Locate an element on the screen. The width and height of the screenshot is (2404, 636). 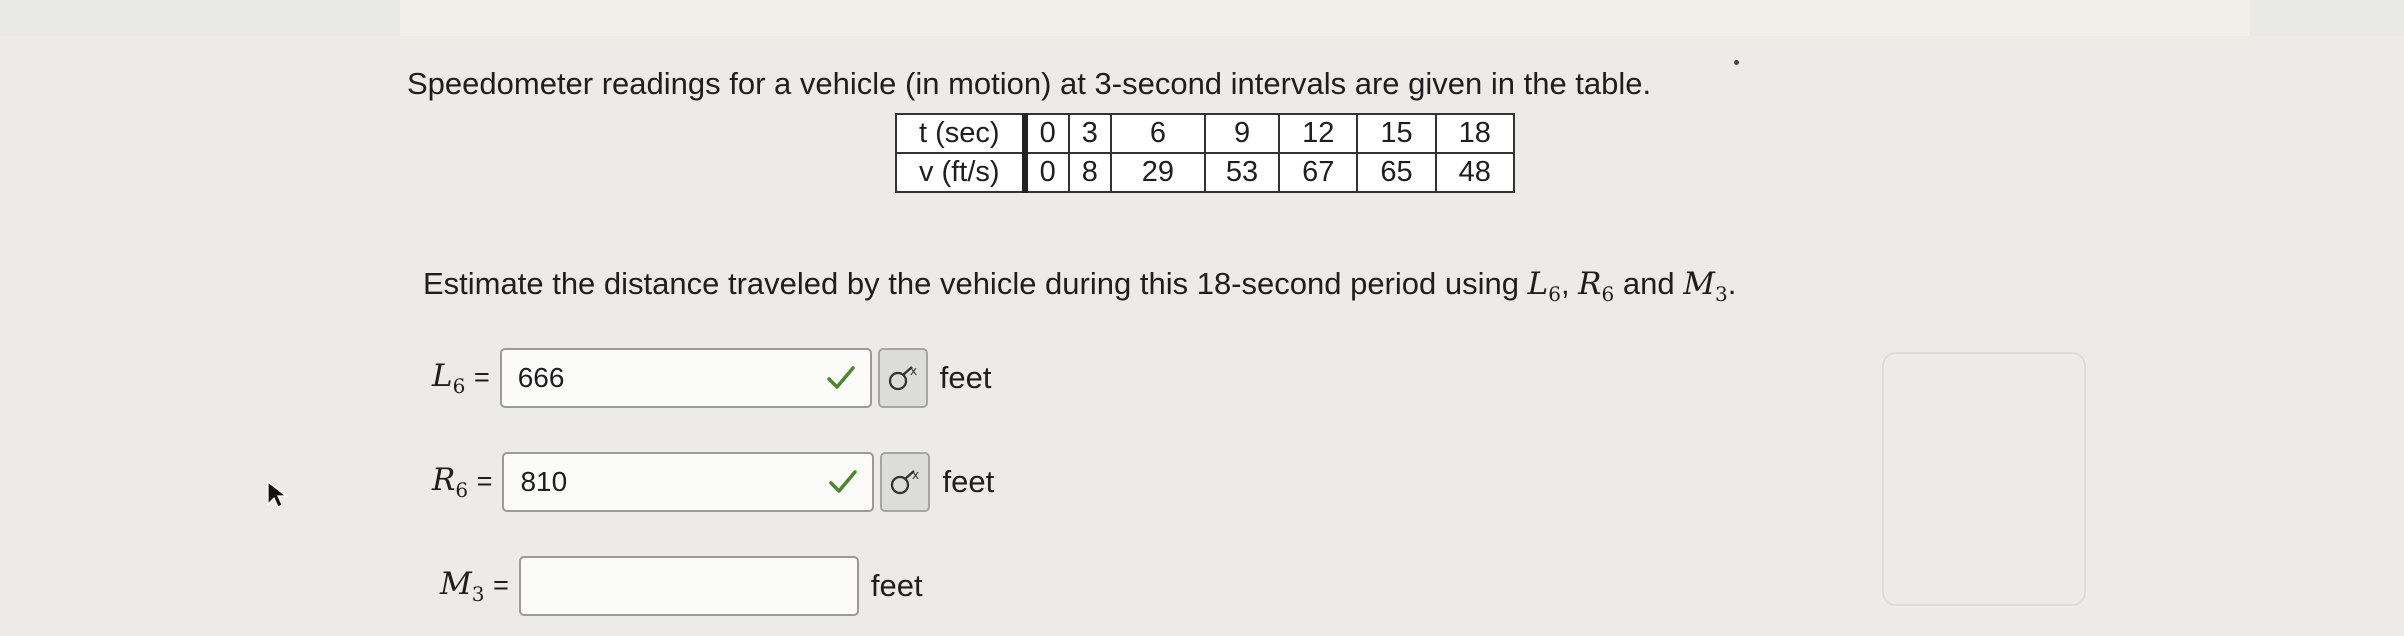
table-row: v (ft/s) 0 8 29 53 67 65 48 is located at coordinates (1205, 172).